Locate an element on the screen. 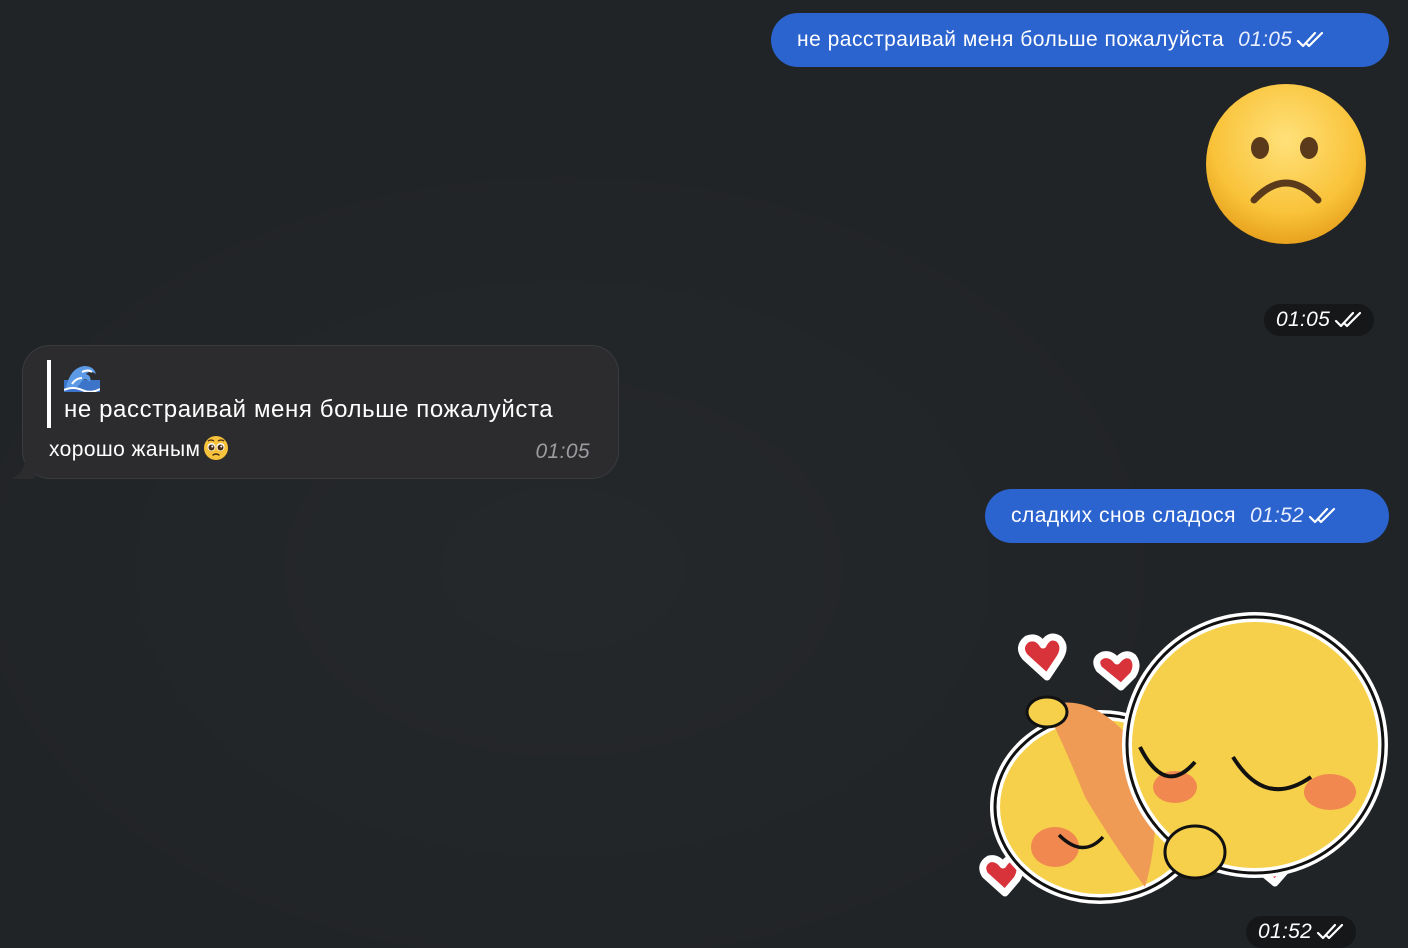 Image resolution: width=1408 pixels, height=948 pixels. cuddling-chicks-sticker is located at coordinates (1182, 757).